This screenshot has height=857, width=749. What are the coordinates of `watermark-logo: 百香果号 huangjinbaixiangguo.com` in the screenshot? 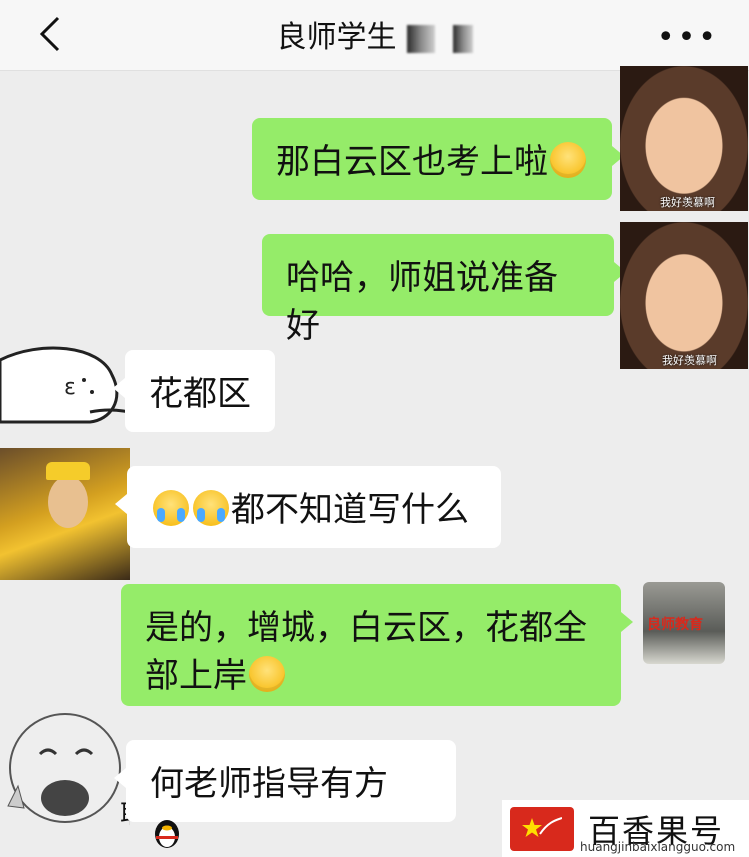 It's located at (625, 828).